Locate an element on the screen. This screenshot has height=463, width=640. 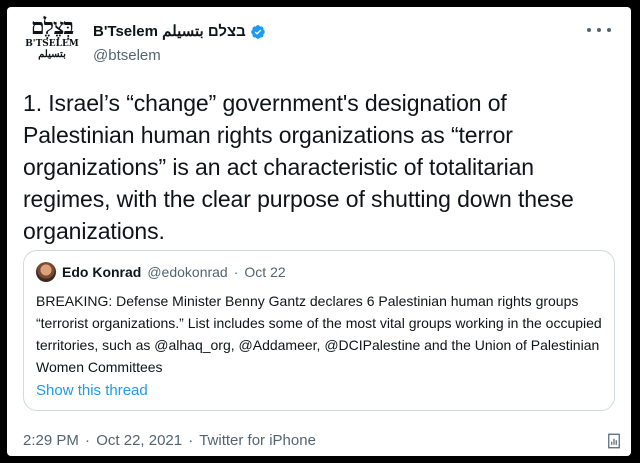
quoted-author-avatar is located at coordinates (46, 272).